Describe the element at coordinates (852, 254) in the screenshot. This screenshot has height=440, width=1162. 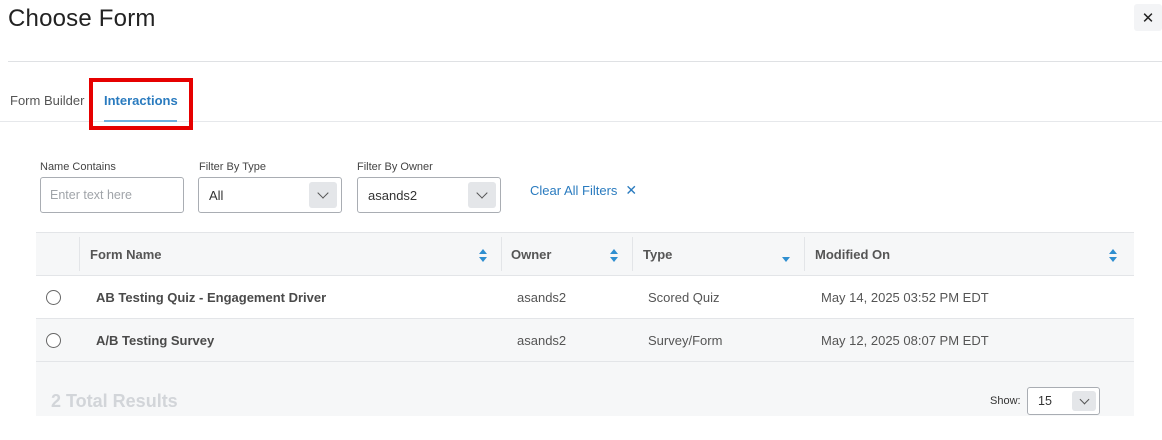
I see `column-header-modified-on: Modified On` at that location.